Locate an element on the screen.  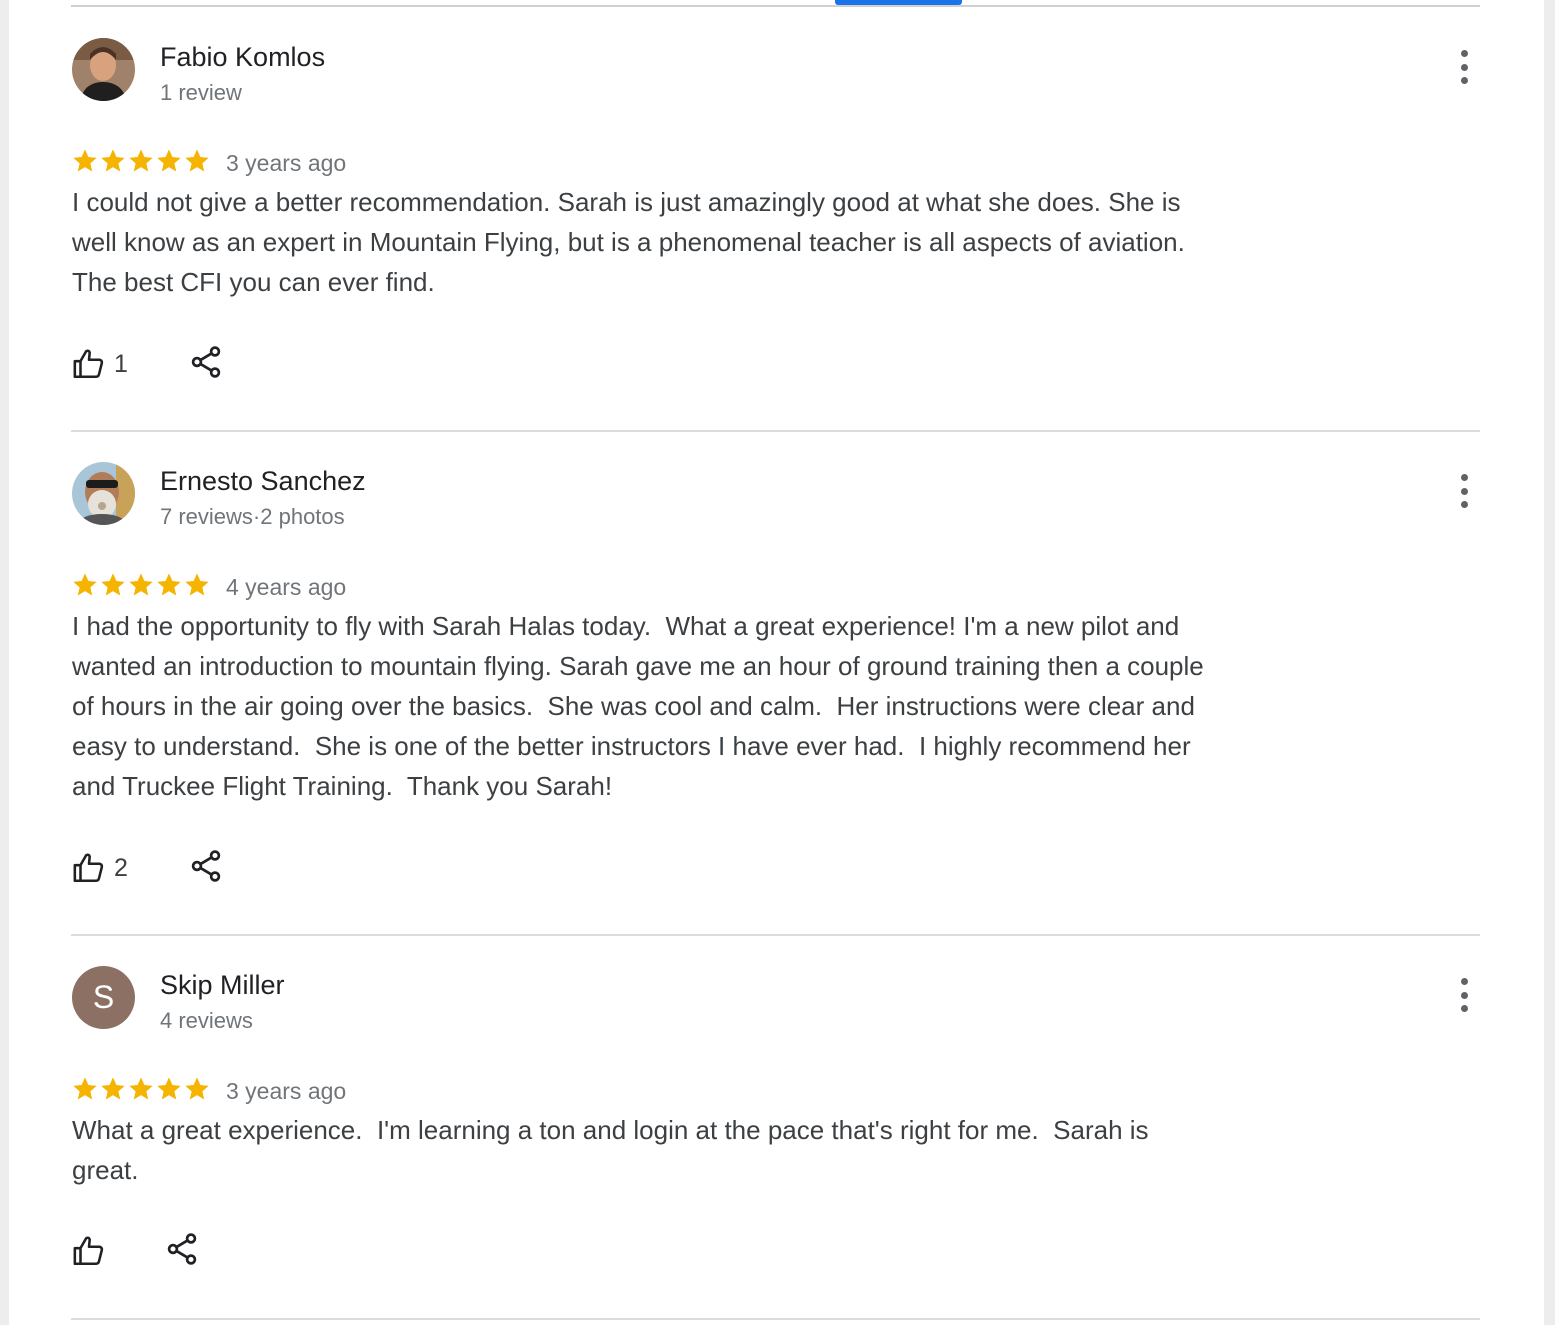
review-date: 4 years ago is located at coordinates (286, 587).